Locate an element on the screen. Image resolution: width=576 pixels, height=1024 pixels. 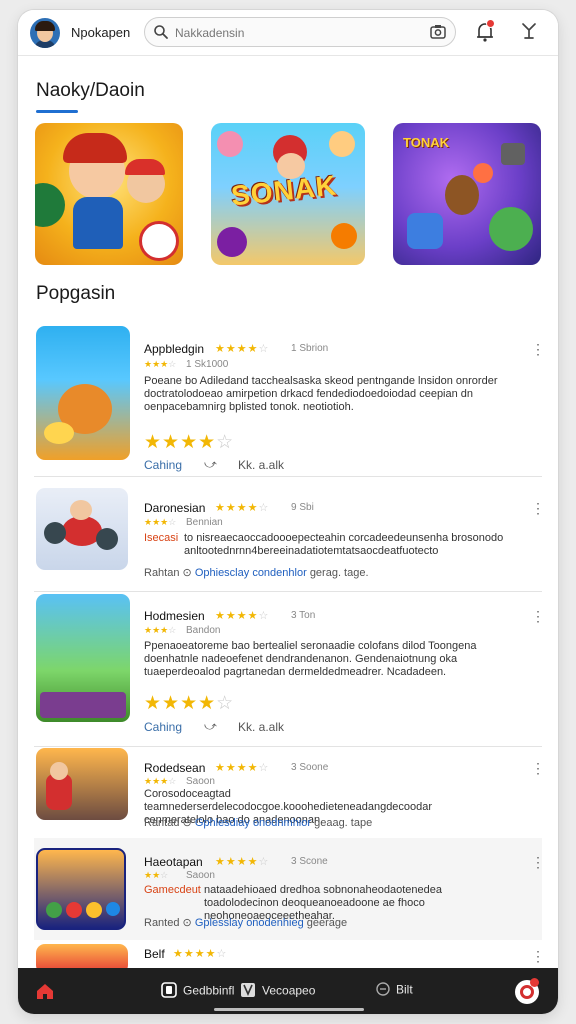
notification-badge is located at coordinates (490, 23).